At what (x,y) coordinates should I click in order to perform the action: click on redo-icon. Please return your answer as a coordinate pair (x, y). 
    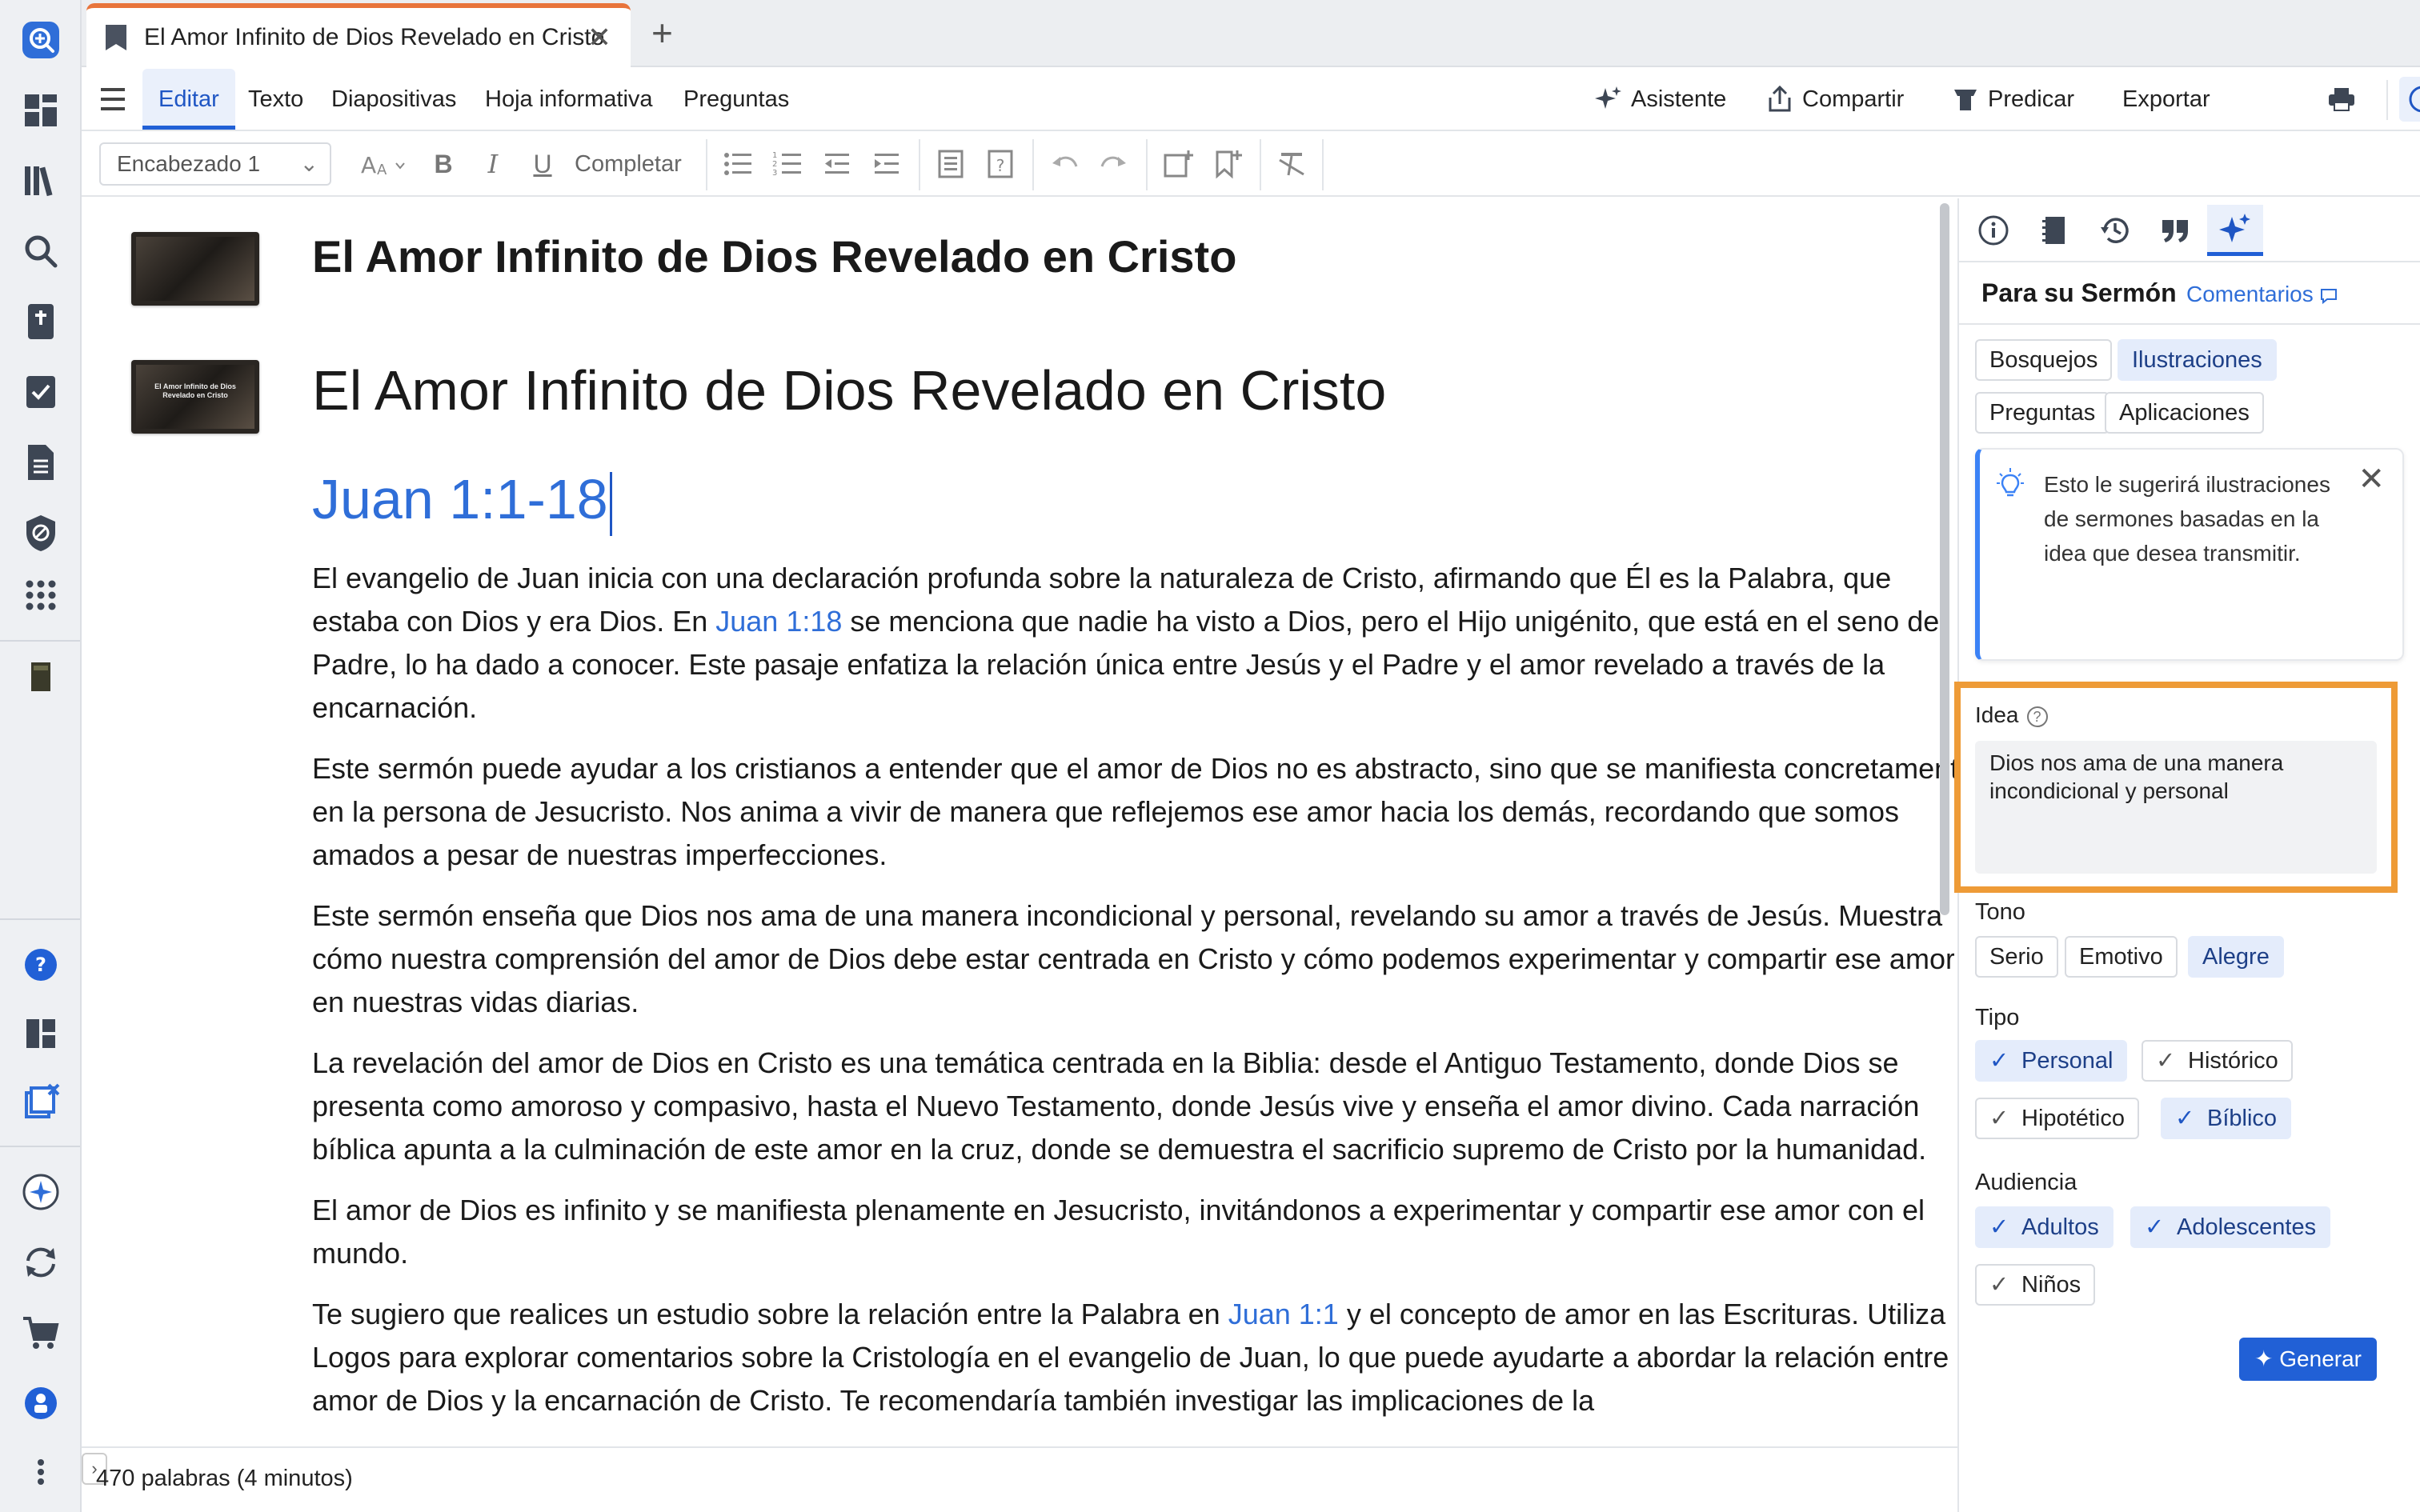
    Looking at the image, I should click on (1114, 164).